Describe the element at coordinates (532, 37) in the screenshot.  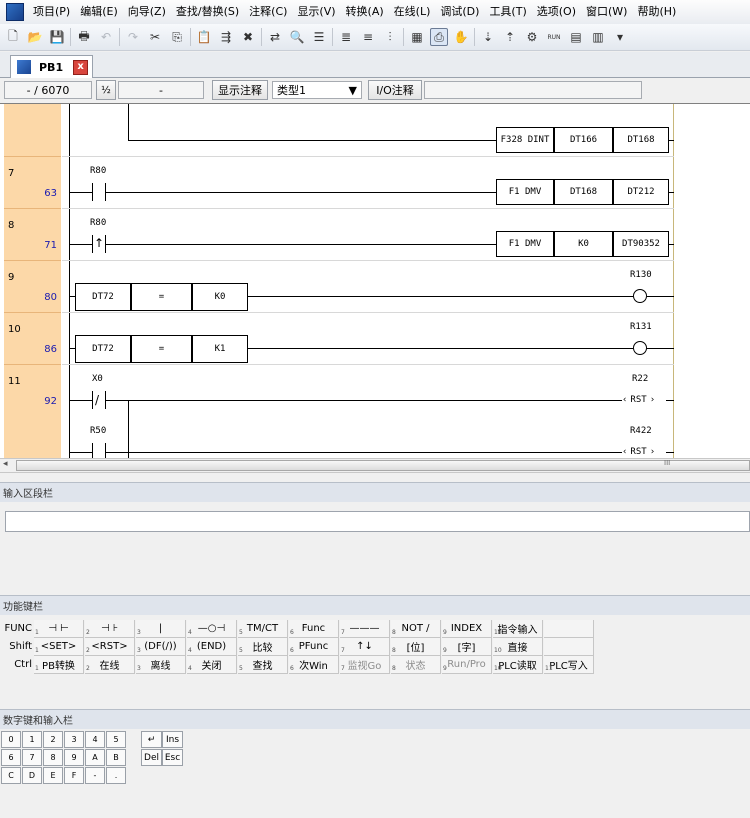
I see `force-icon: ⚙` at that location.